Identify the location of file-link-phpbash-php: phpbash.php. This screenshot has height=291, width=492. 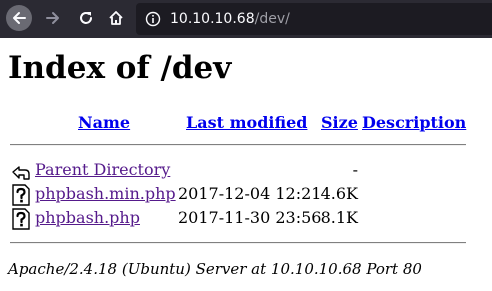
(87, 218).